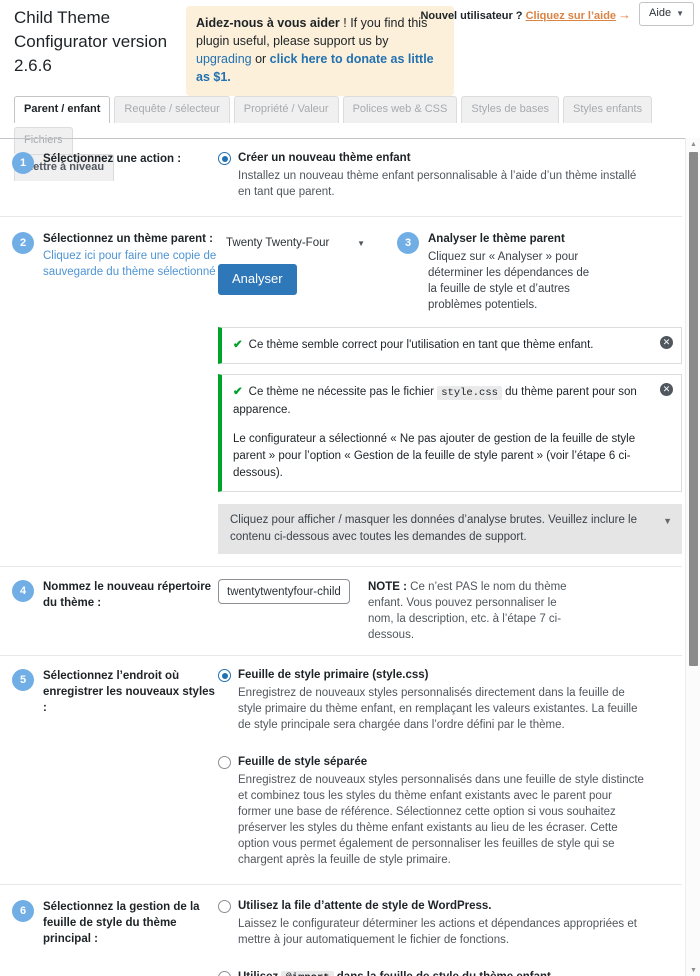  What do you see at coordinates (450, 762) in the screenshot?
I see `radio-separate-stylesheet: Feuille de style séparée` at bounding box center [450, 762].